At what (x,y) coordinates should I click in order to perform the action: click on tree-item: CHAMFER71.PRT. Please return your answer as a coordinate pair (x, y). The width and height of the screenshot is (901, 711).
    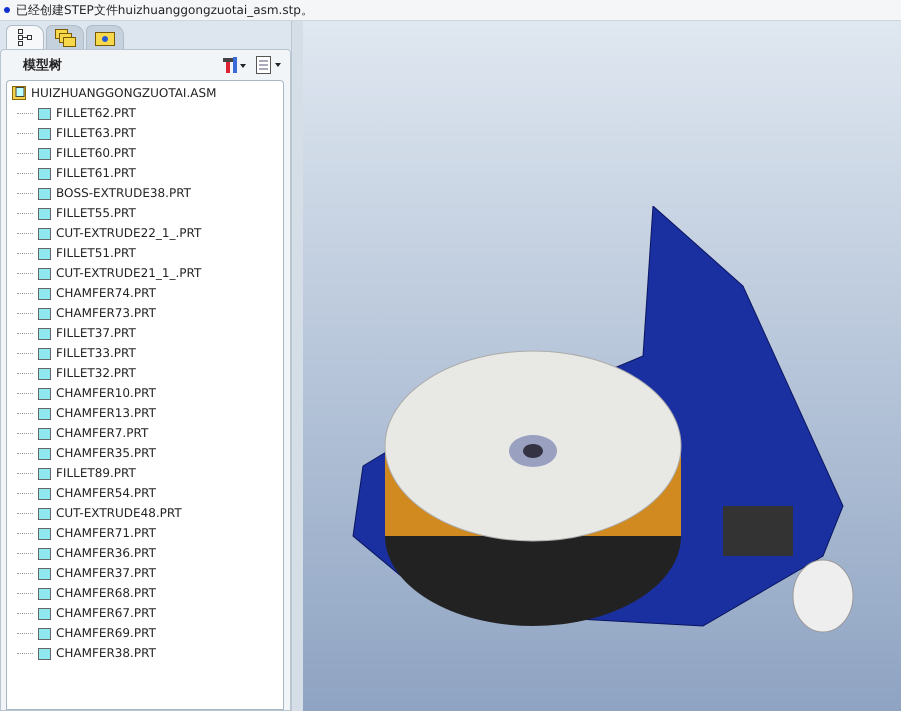
    Looking at the image, I should click on (145, 533).